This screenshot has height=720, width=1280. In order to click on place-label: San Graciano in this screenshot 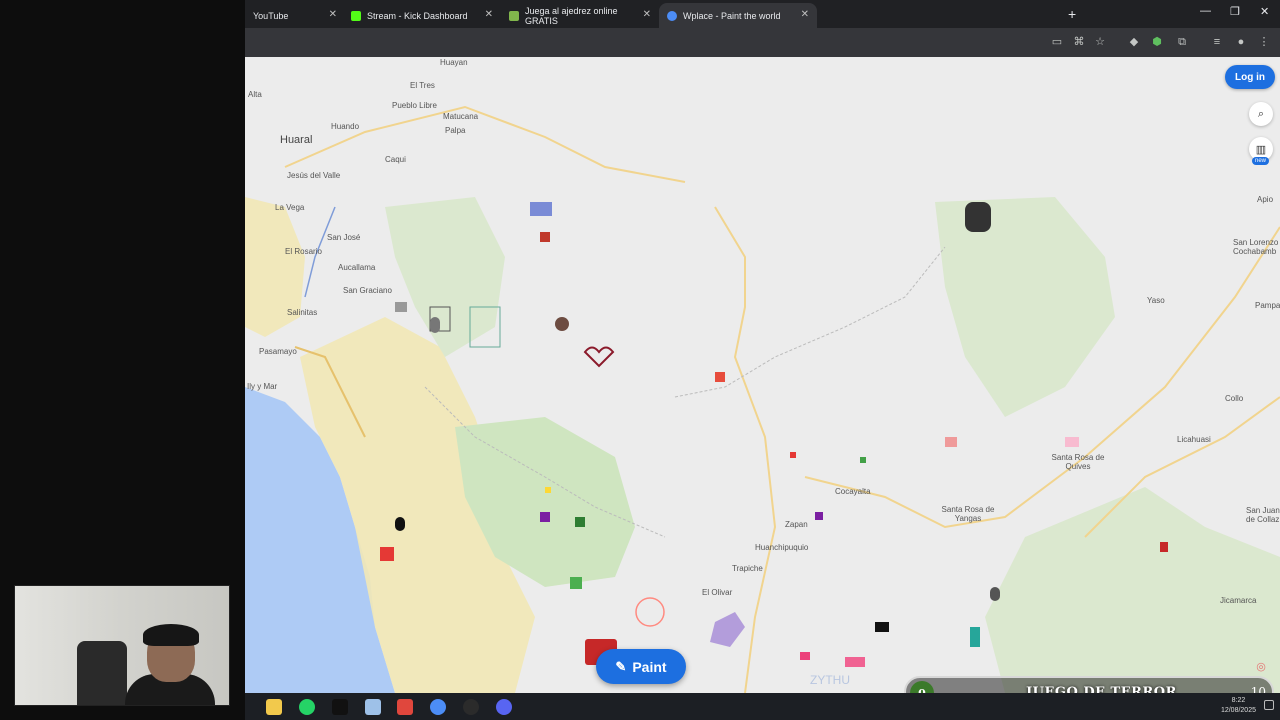, I will do `click(367, 290)`.